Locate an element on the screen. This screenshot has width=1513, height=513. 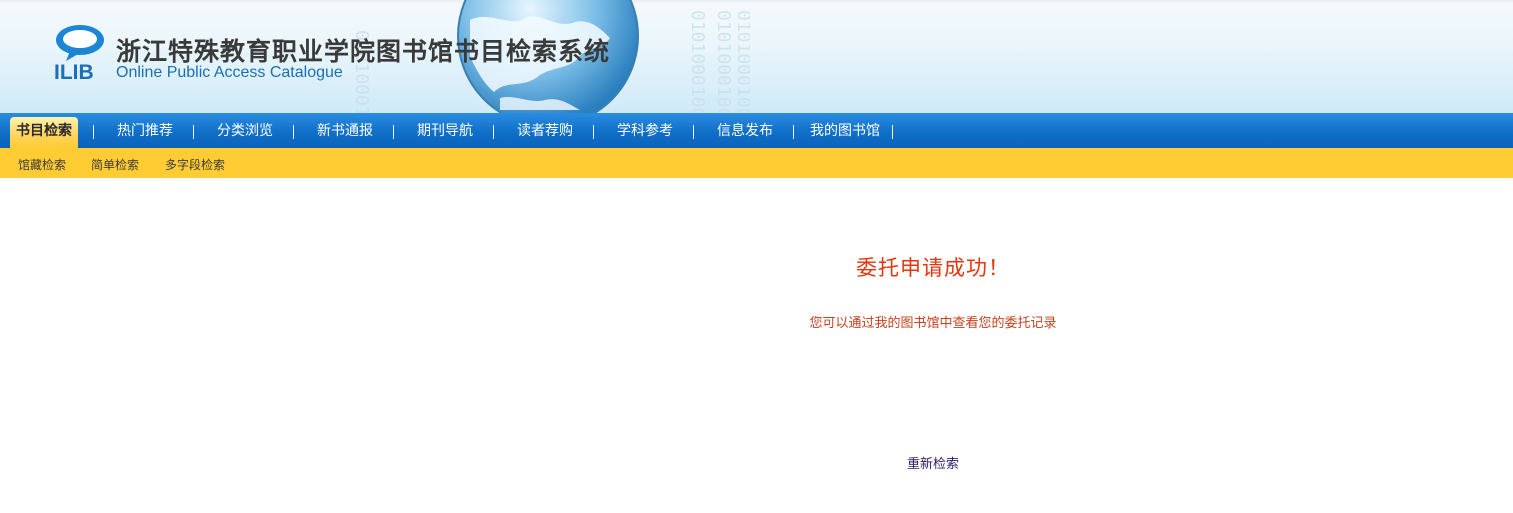
nav-tab-new-books: 新书通报 is located at coordinates (345, 132).